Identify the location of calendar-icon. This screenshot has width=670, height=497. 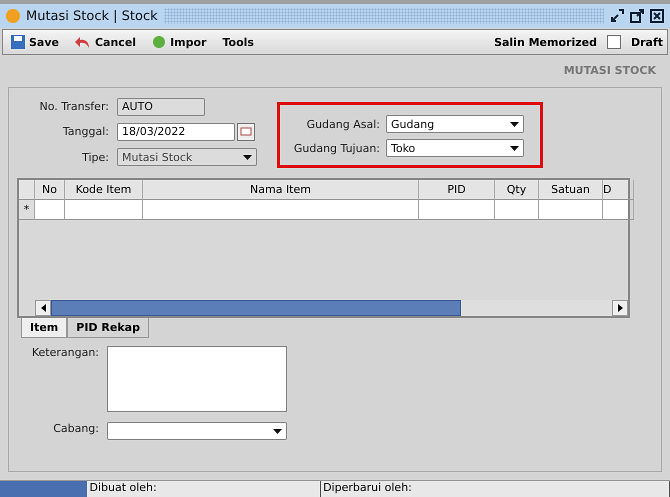
(246, 131).